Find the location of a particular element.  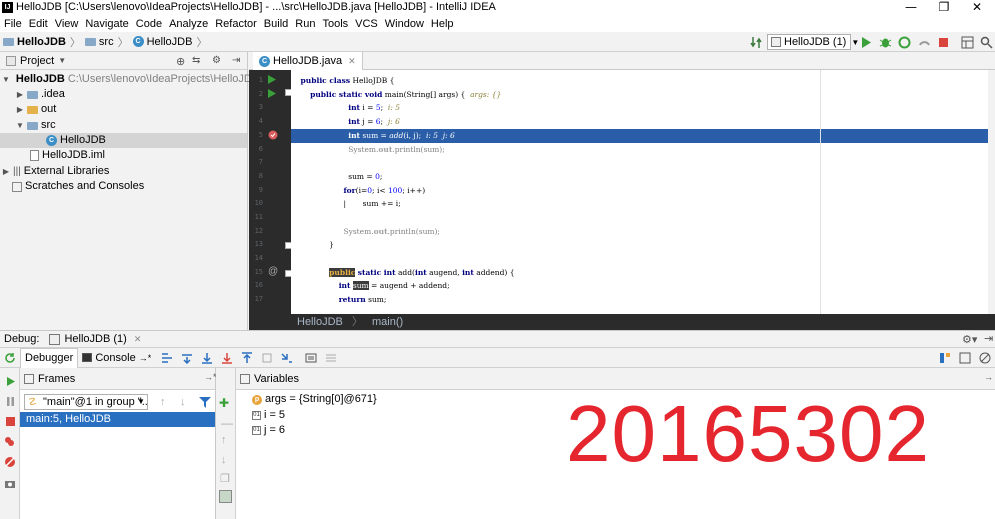

breadcrumb-src: src is located at coordinates (99, 42).